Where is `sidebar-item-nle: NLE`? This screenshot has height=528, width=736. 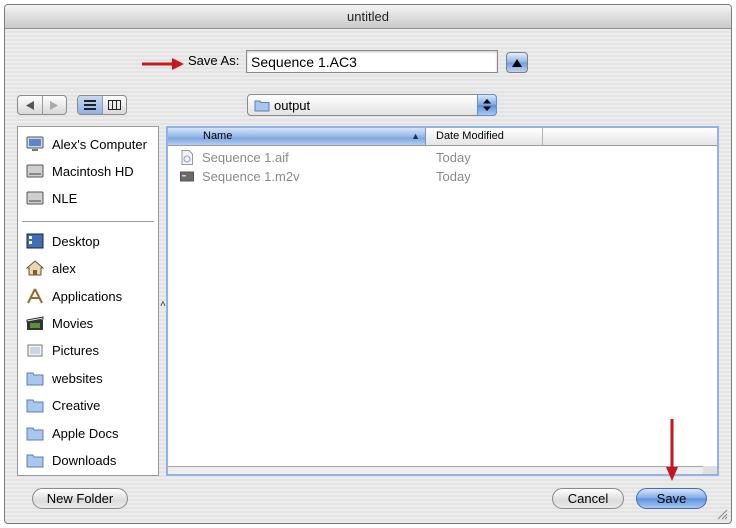
sidebar-item-nle: NLE is located at coordinates (50, 198).